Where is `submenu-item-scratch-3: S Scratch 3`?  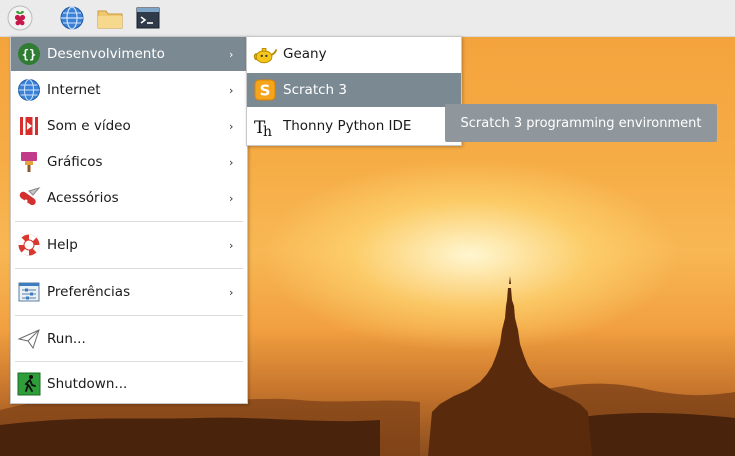 submenu-item-scratch-3: S Scratch 3 is located at coordinates (354, 90).